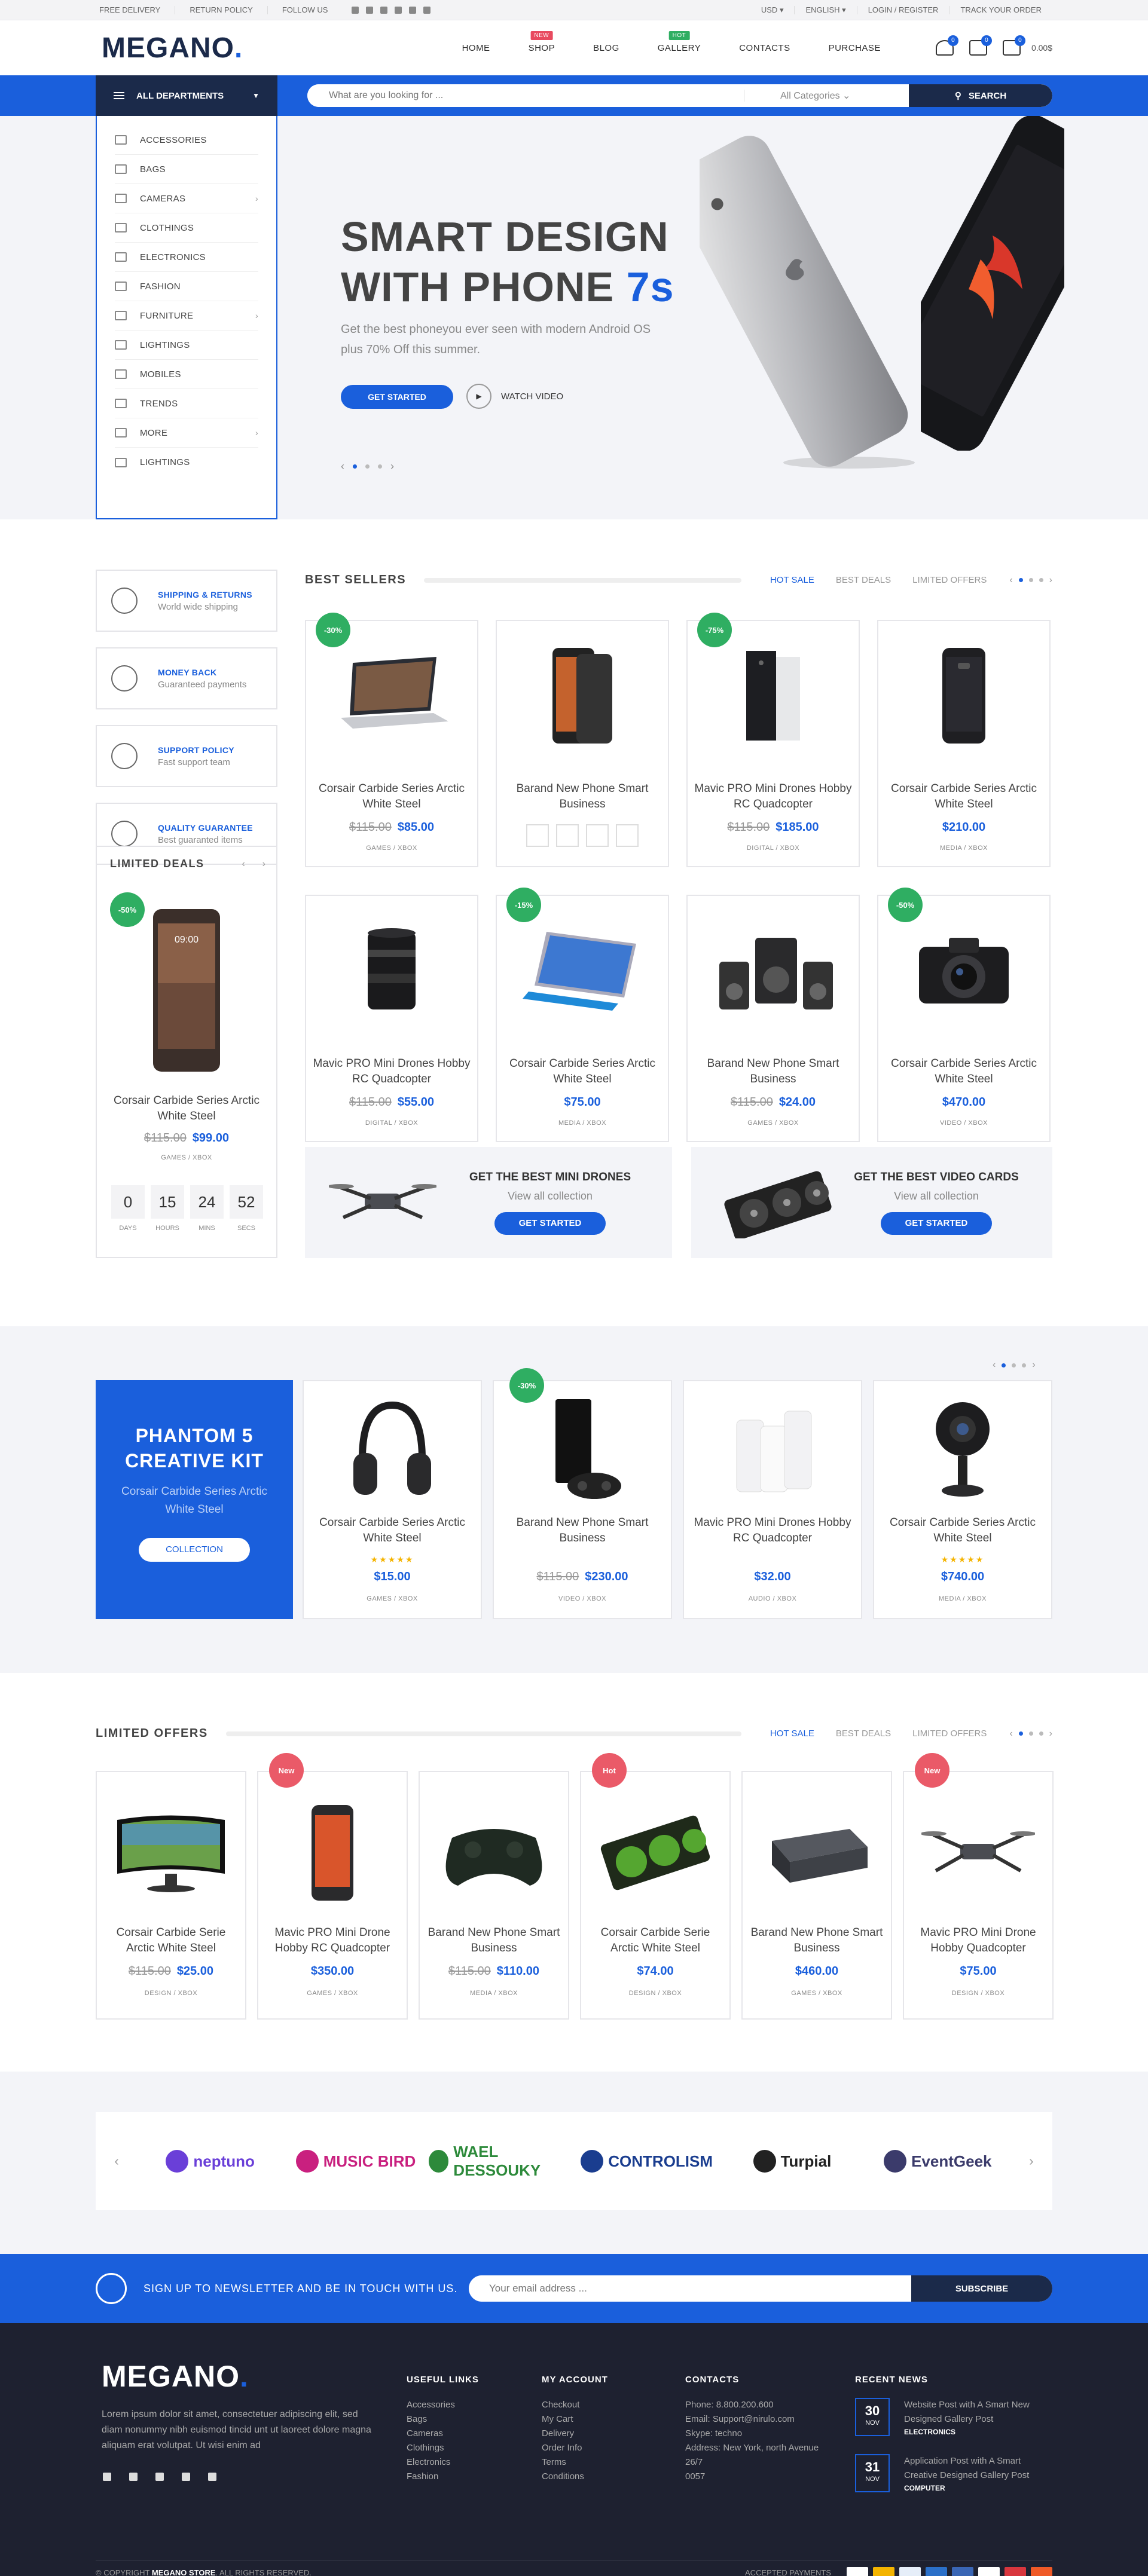 The height and width of the screenshot is (2576, 1148). I want to click on footer-link: Bags, so click(443, 2419).